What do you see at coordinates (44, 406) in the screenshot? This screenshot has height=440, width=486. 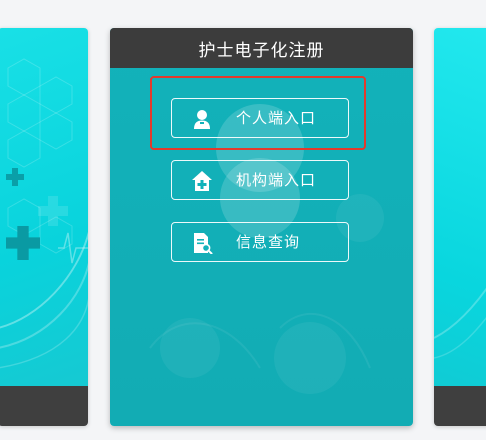 I see `left-card-footer` at bounding box center [44, 406].